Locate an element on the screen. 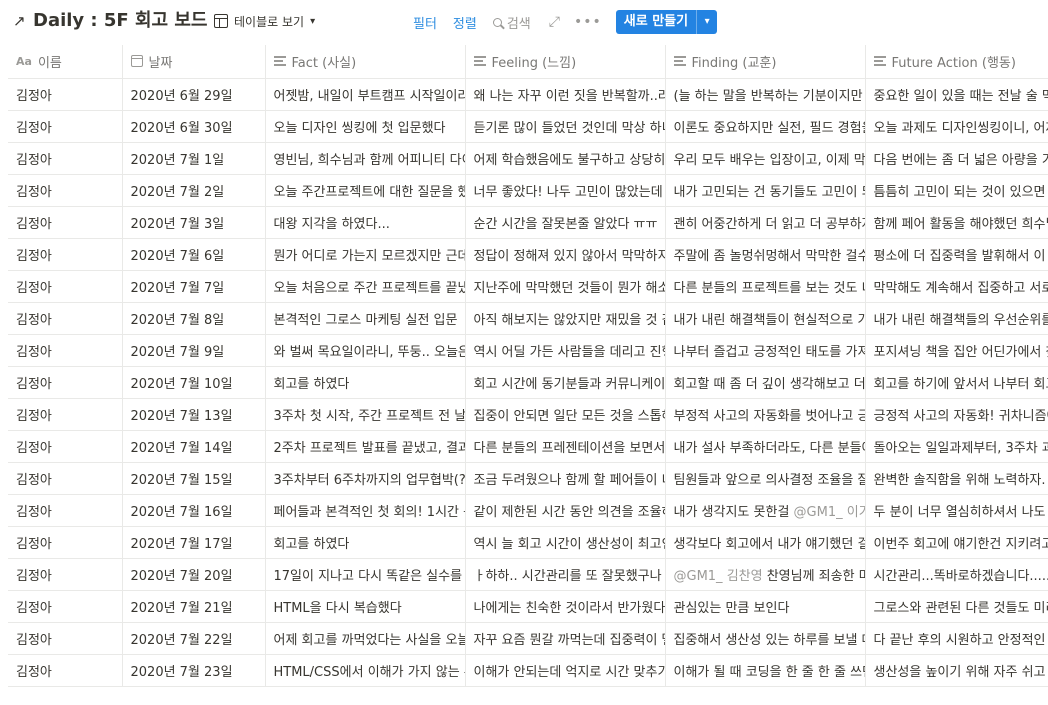 This screenshot has height=705, width=1048. cell-fact: 본격적인 그로스 마케팅 실전 입문 is located at coordinates (365, 318).